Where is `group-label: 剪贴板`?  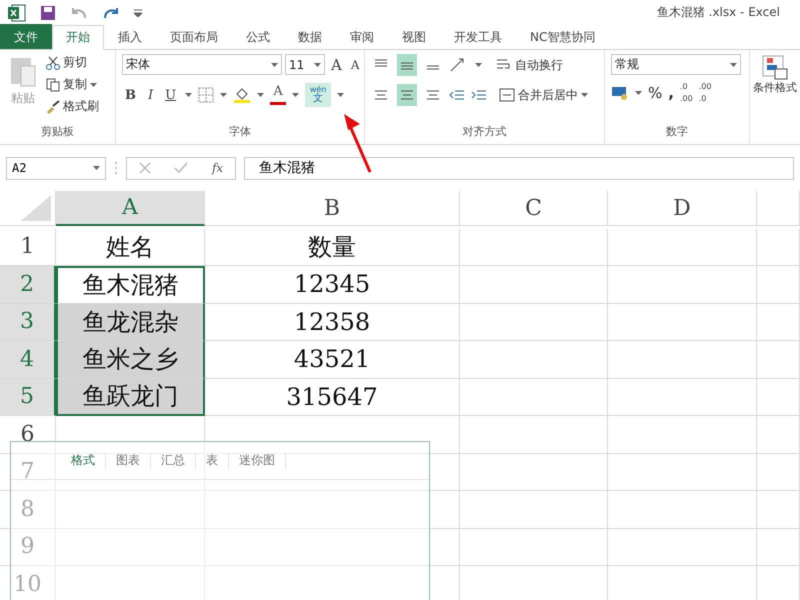 group-label: 剪贴板 is located at coordinates (57, 132).